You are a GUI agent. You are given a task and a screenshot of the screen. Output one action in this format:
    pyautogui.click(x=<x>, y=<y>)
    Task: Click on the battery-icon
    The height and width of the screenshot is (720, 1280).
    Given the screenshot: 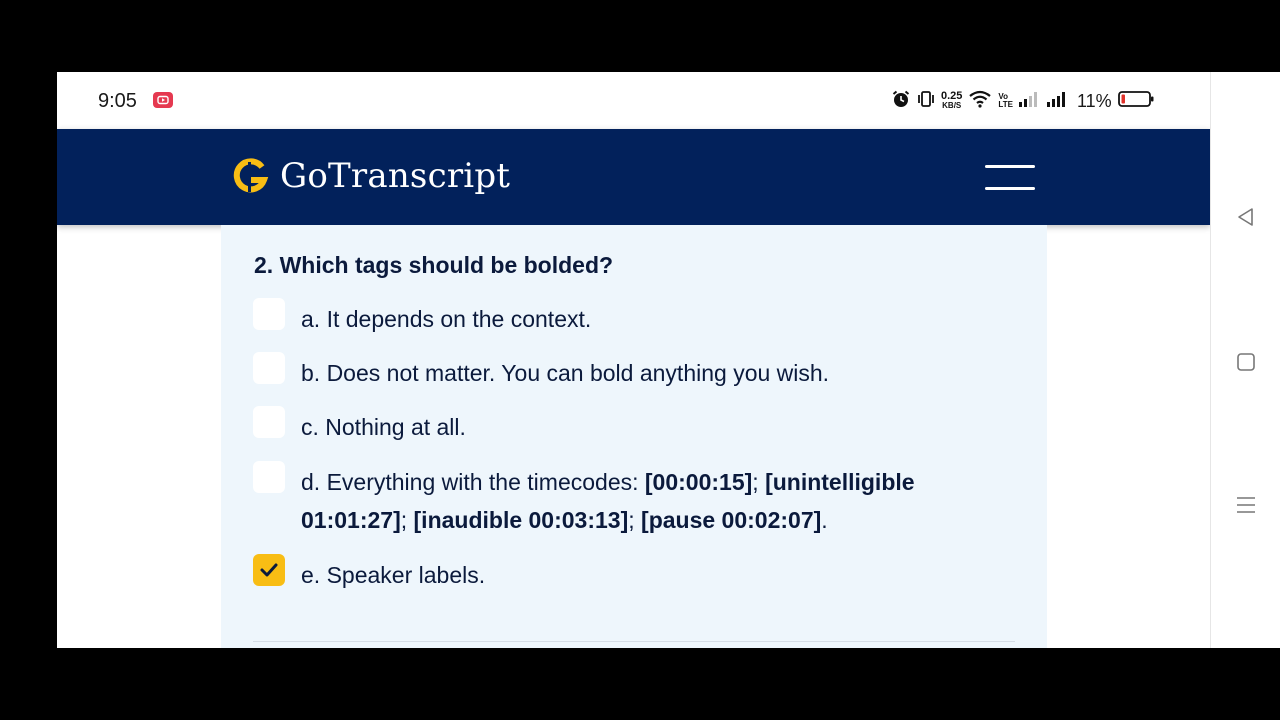 What is the action you would take?
    pyautogui.click(x=1135, y=101)
    